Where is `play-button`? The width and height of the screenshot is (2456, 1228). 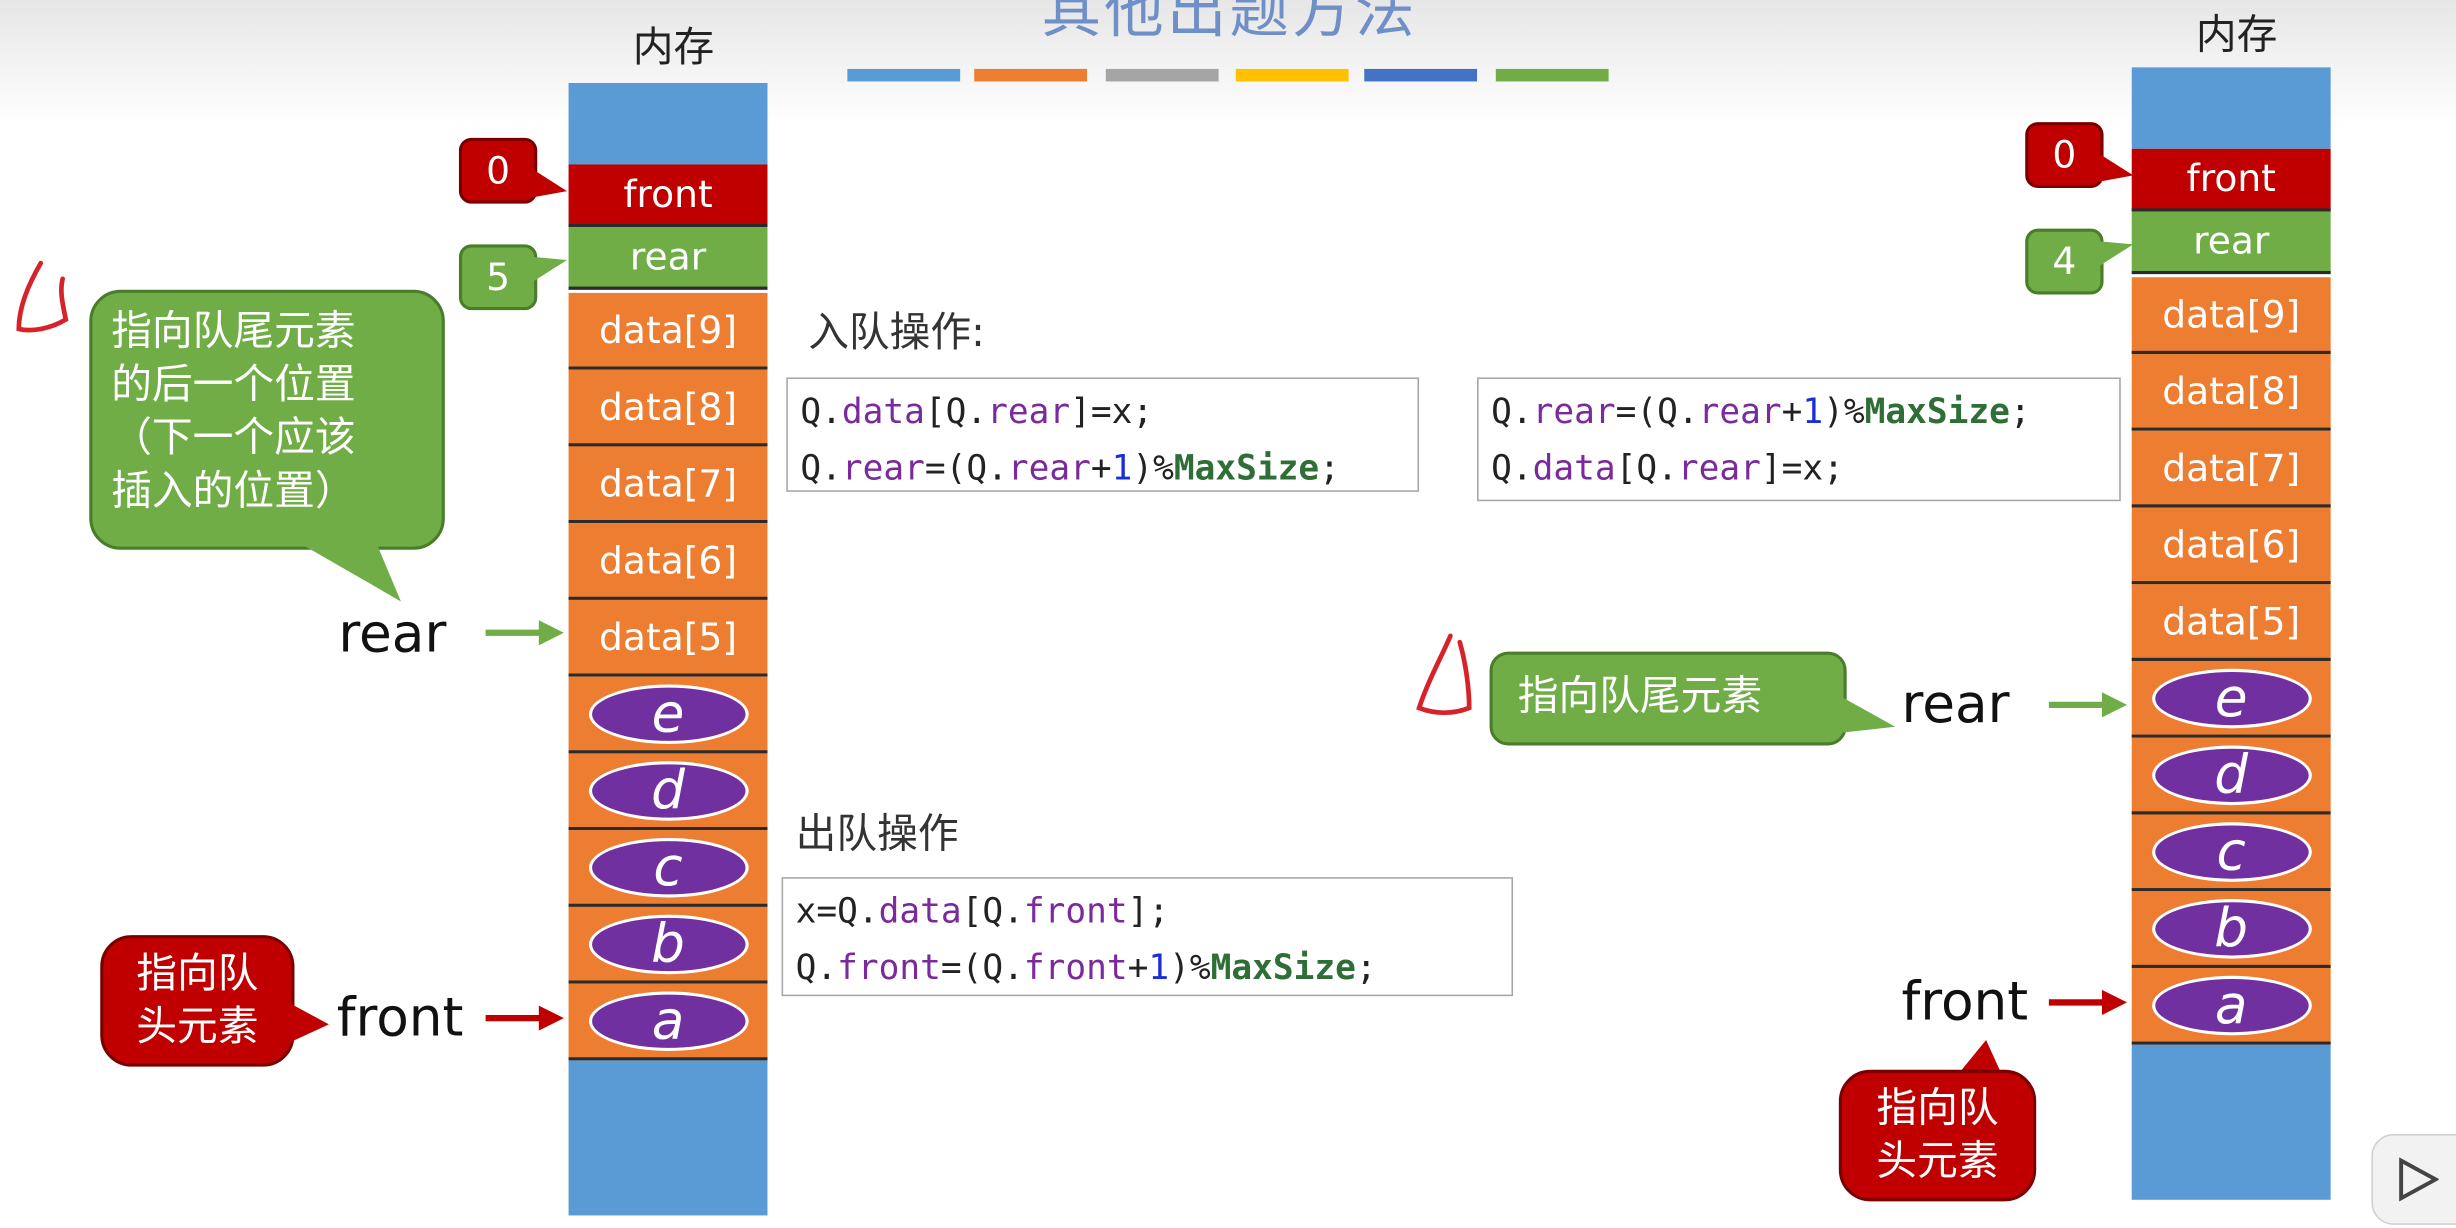
play-button is located at coordinates (2413, 1179).